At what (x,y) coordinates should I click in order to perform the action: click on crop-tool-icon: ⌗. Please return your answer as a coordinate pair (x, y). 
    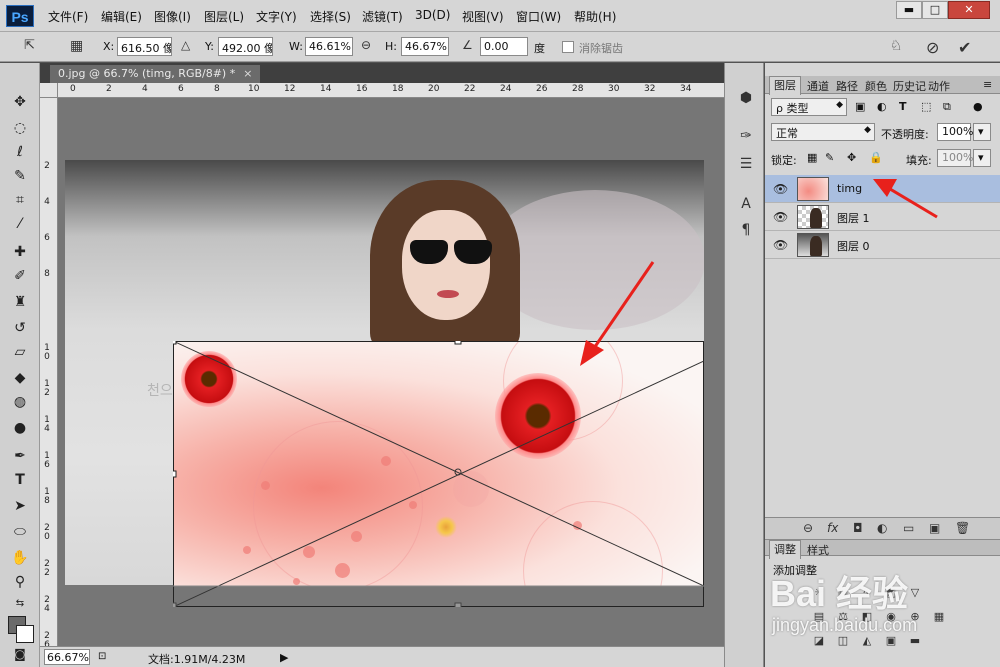
    Looking at the image, I should click on (20, 200).